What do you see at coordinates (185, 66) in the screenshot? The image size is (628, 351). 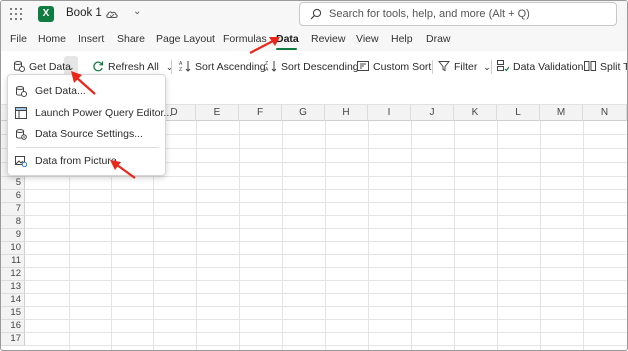 I see `sort-ascending-icon: AZ` at bounding box center [185, 66].